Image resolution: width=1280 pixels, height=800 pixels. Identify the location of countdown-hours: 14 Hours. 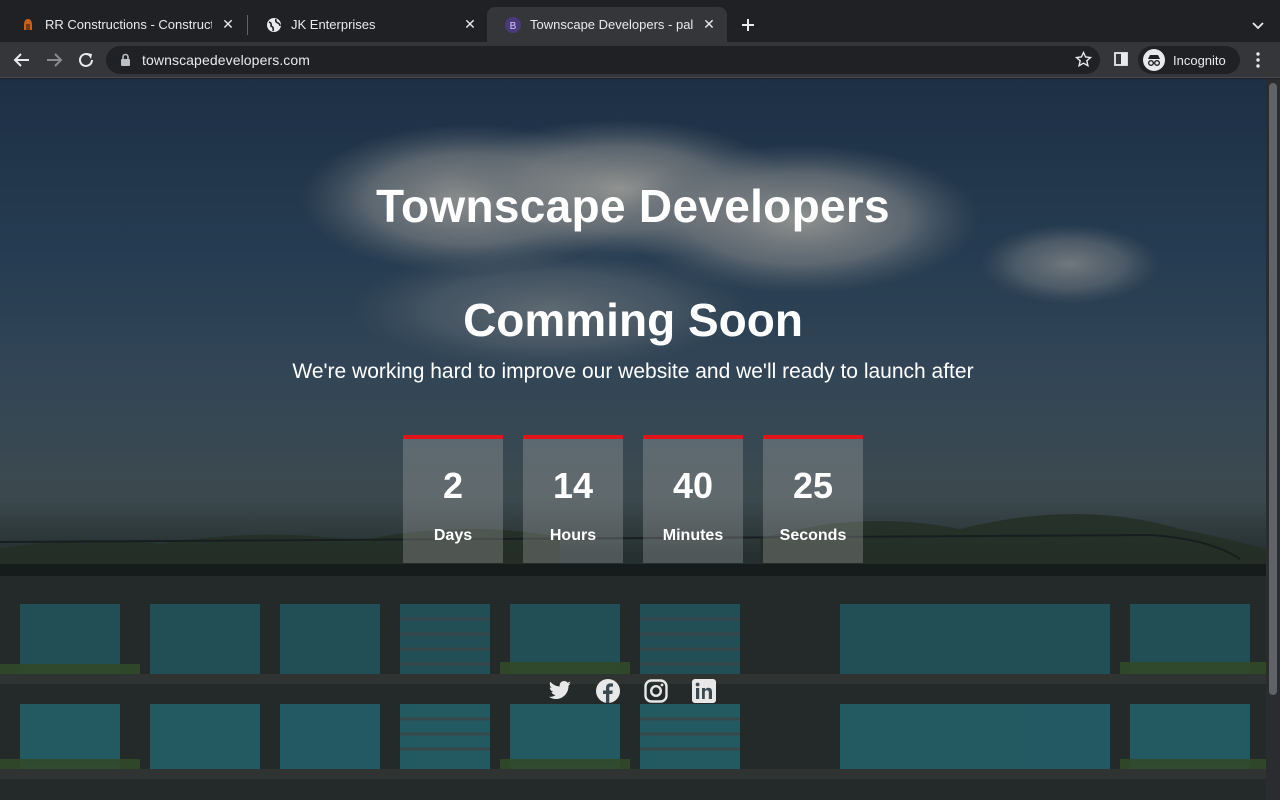
(573, 499).